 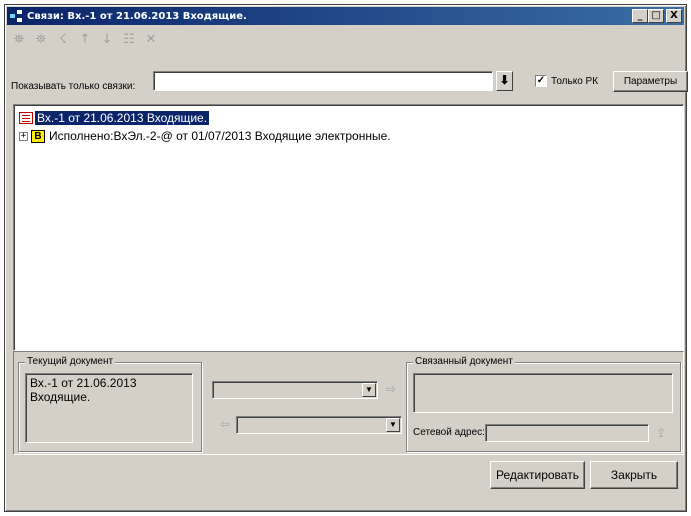 I want to click on current-document-box: Вх.-1 от 21.06.2013 Входящие., so click(x=109, y=408).